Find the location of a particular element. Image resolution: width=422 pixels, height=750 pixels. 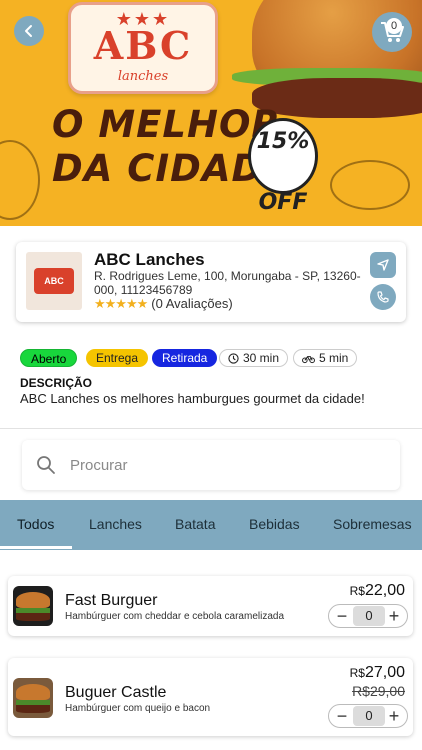

delivery-time-text: 5 min is located at coordinates (334, 358).